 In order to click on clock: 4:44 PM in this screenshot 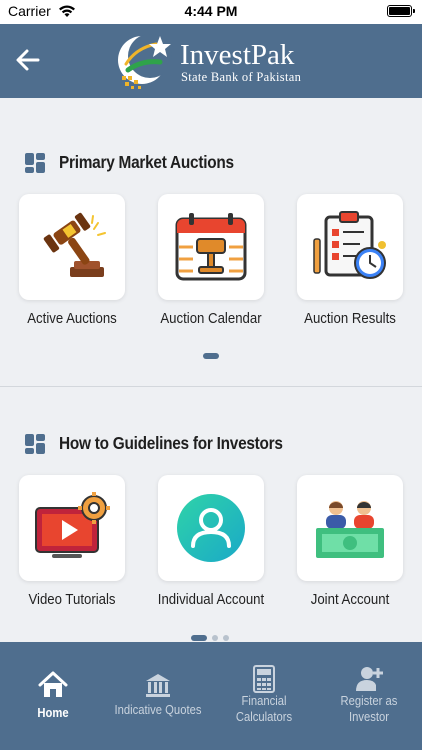, I will do `click(211, 11)`.